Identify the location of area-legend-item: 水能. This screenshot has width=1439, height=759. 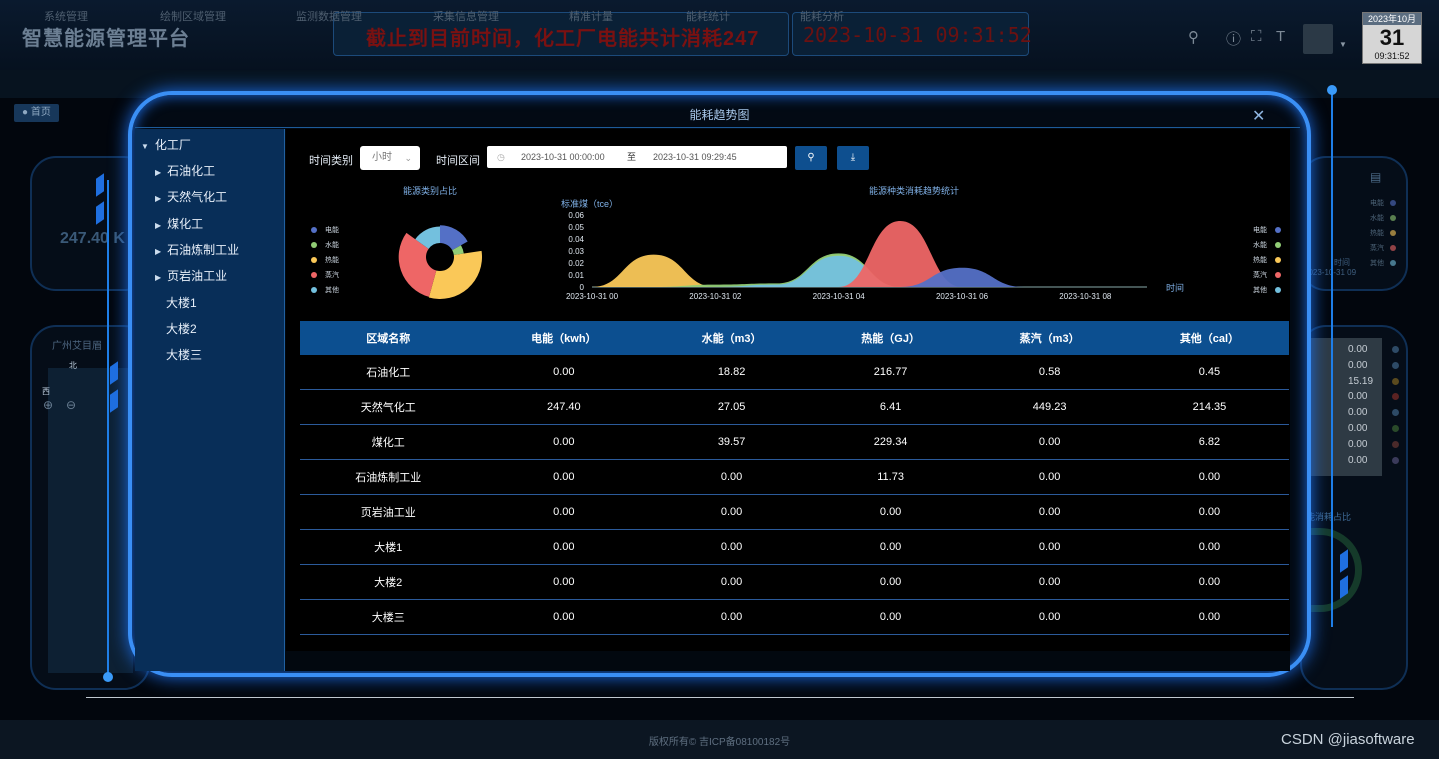
(1267, 245).